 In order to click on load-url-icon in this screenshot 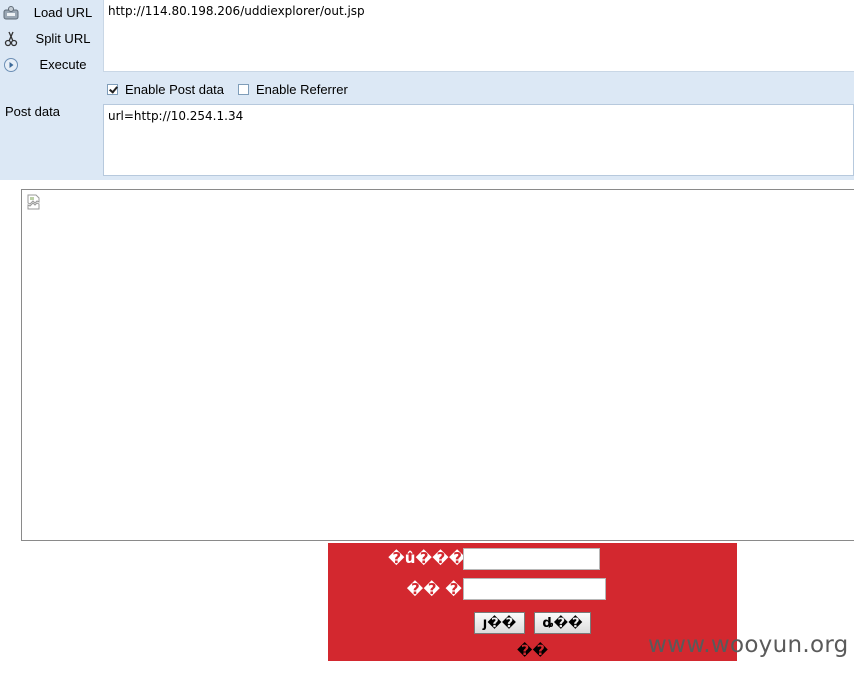, I will do `click(11, 13)`.